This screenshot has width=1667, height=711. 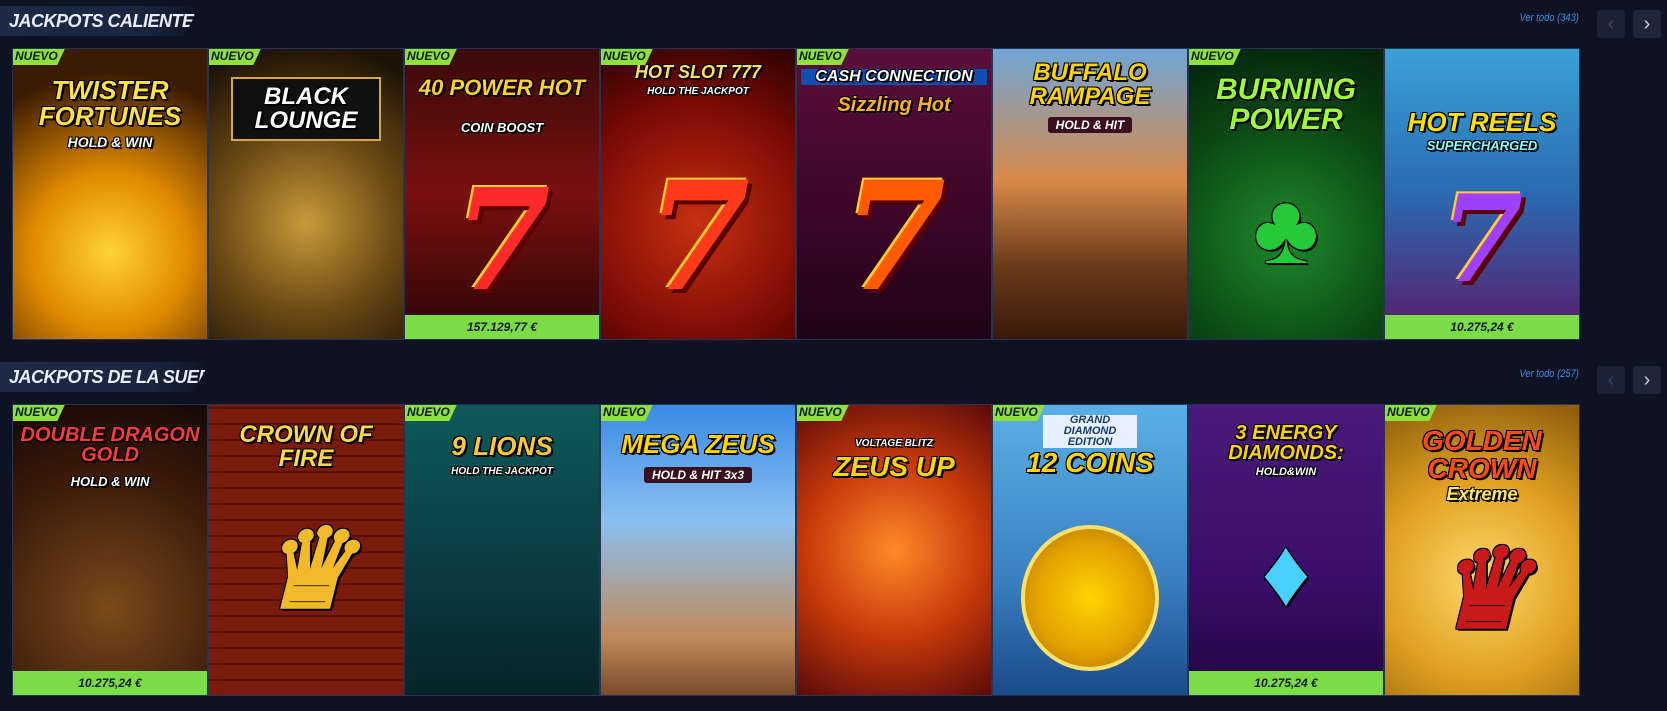 What do you see at coordinates (1549, 18) in the screenshot?
I see `view-all-link: Ver todo (343)` at bounding box center [1549, 18].